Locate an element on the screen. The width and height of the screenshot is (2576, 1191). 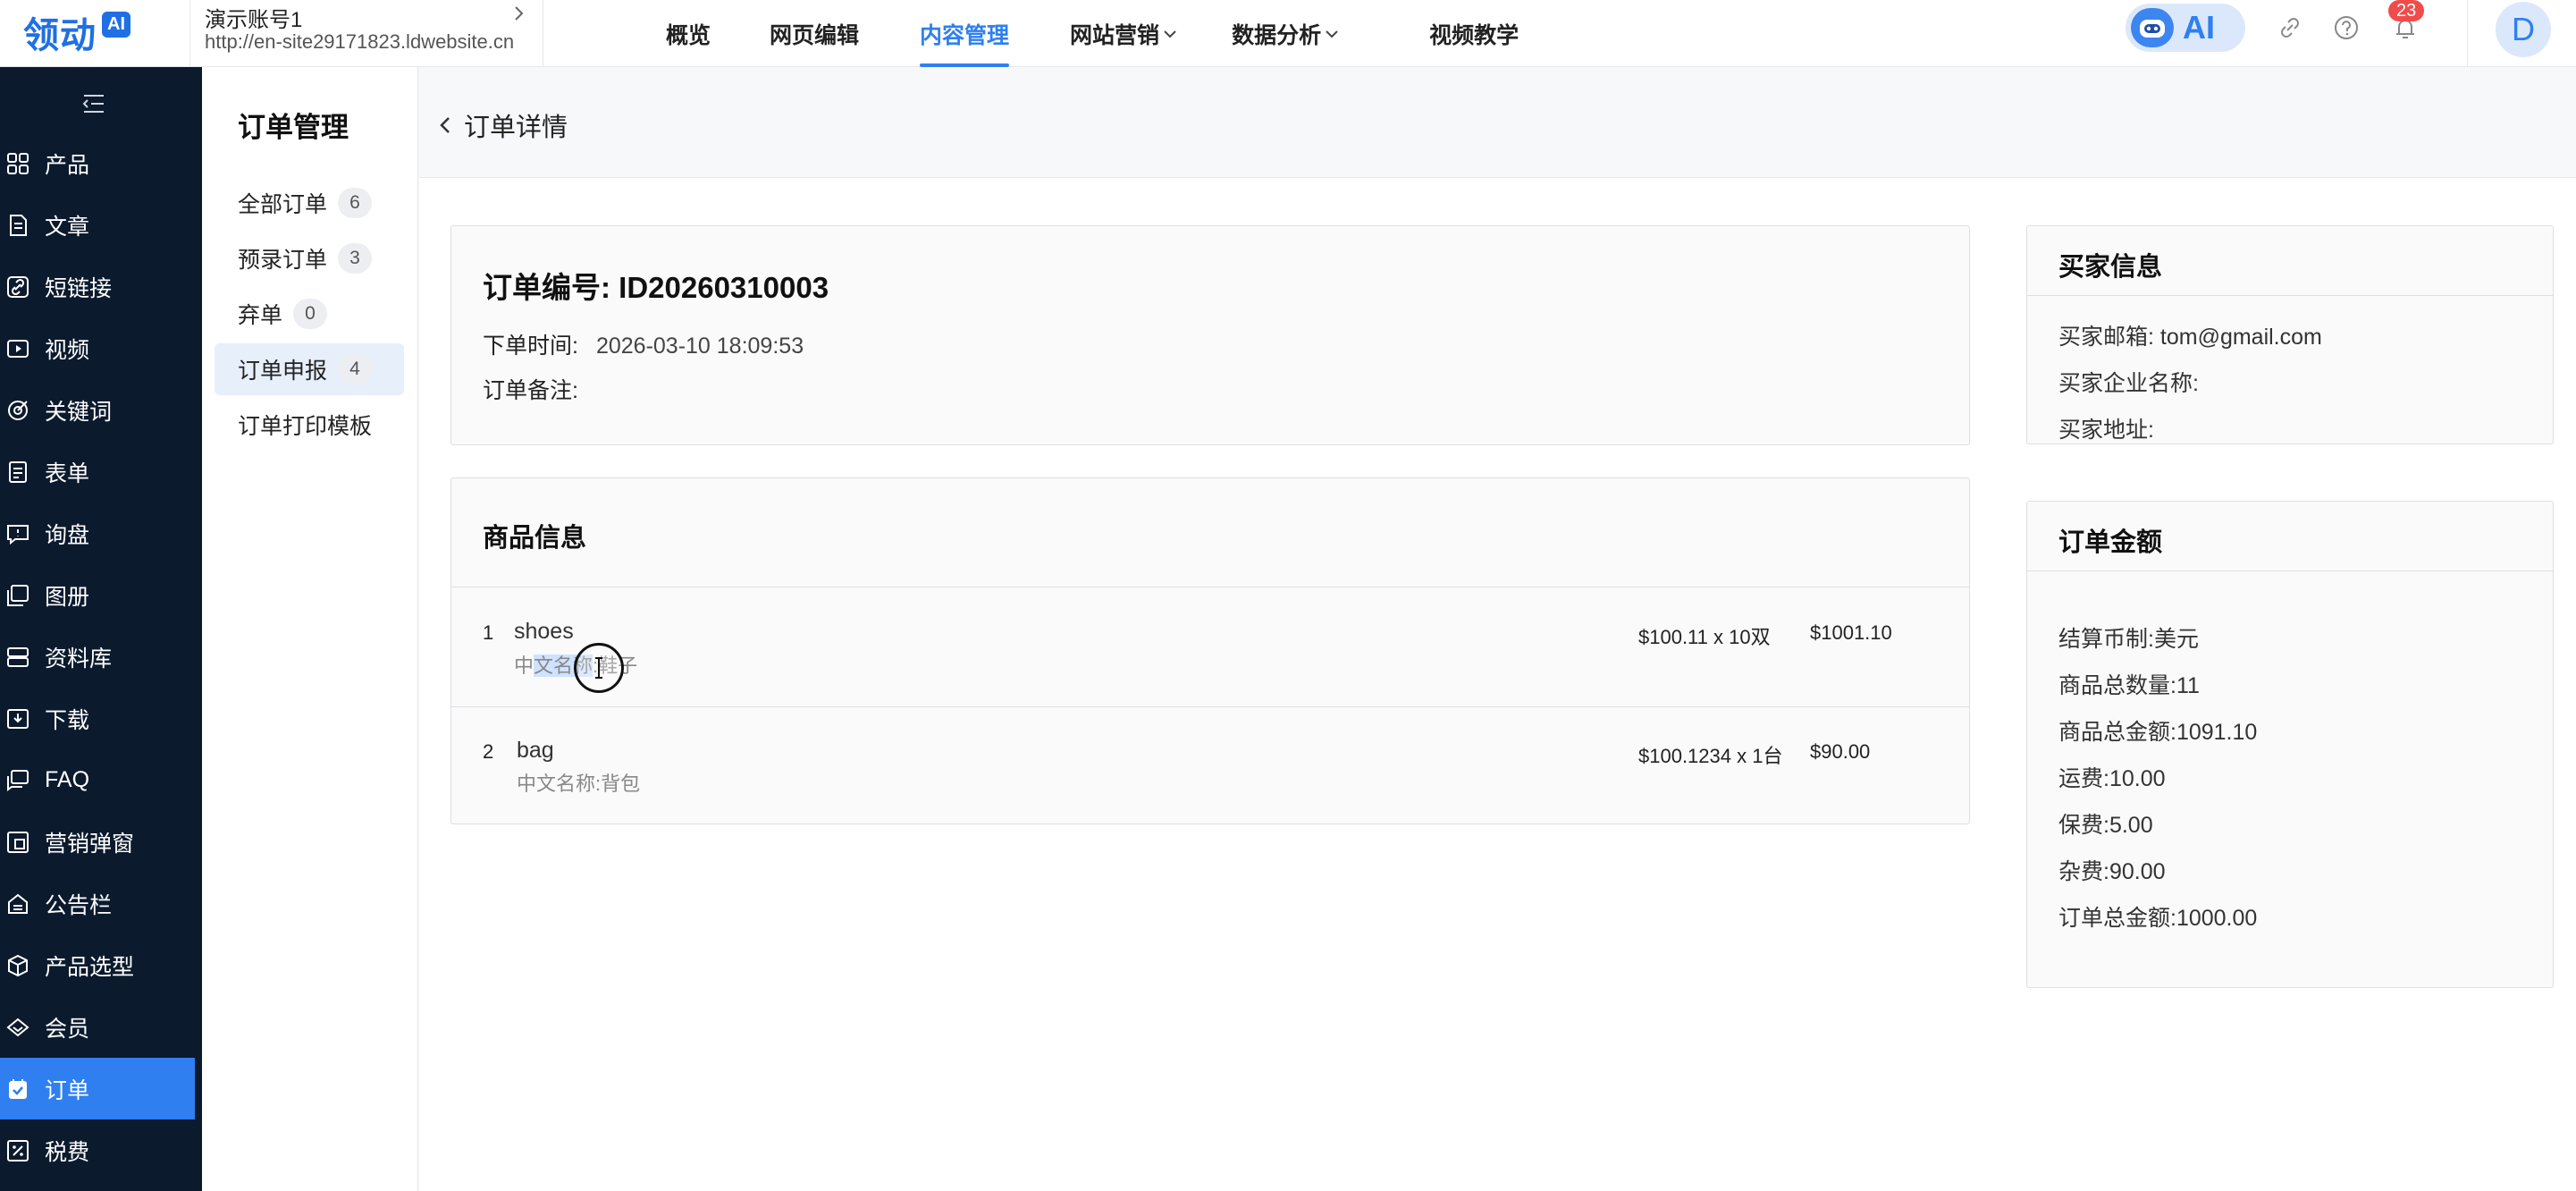
insurance-fee: 保费:5.00 is located at coordinates (2106, 825).